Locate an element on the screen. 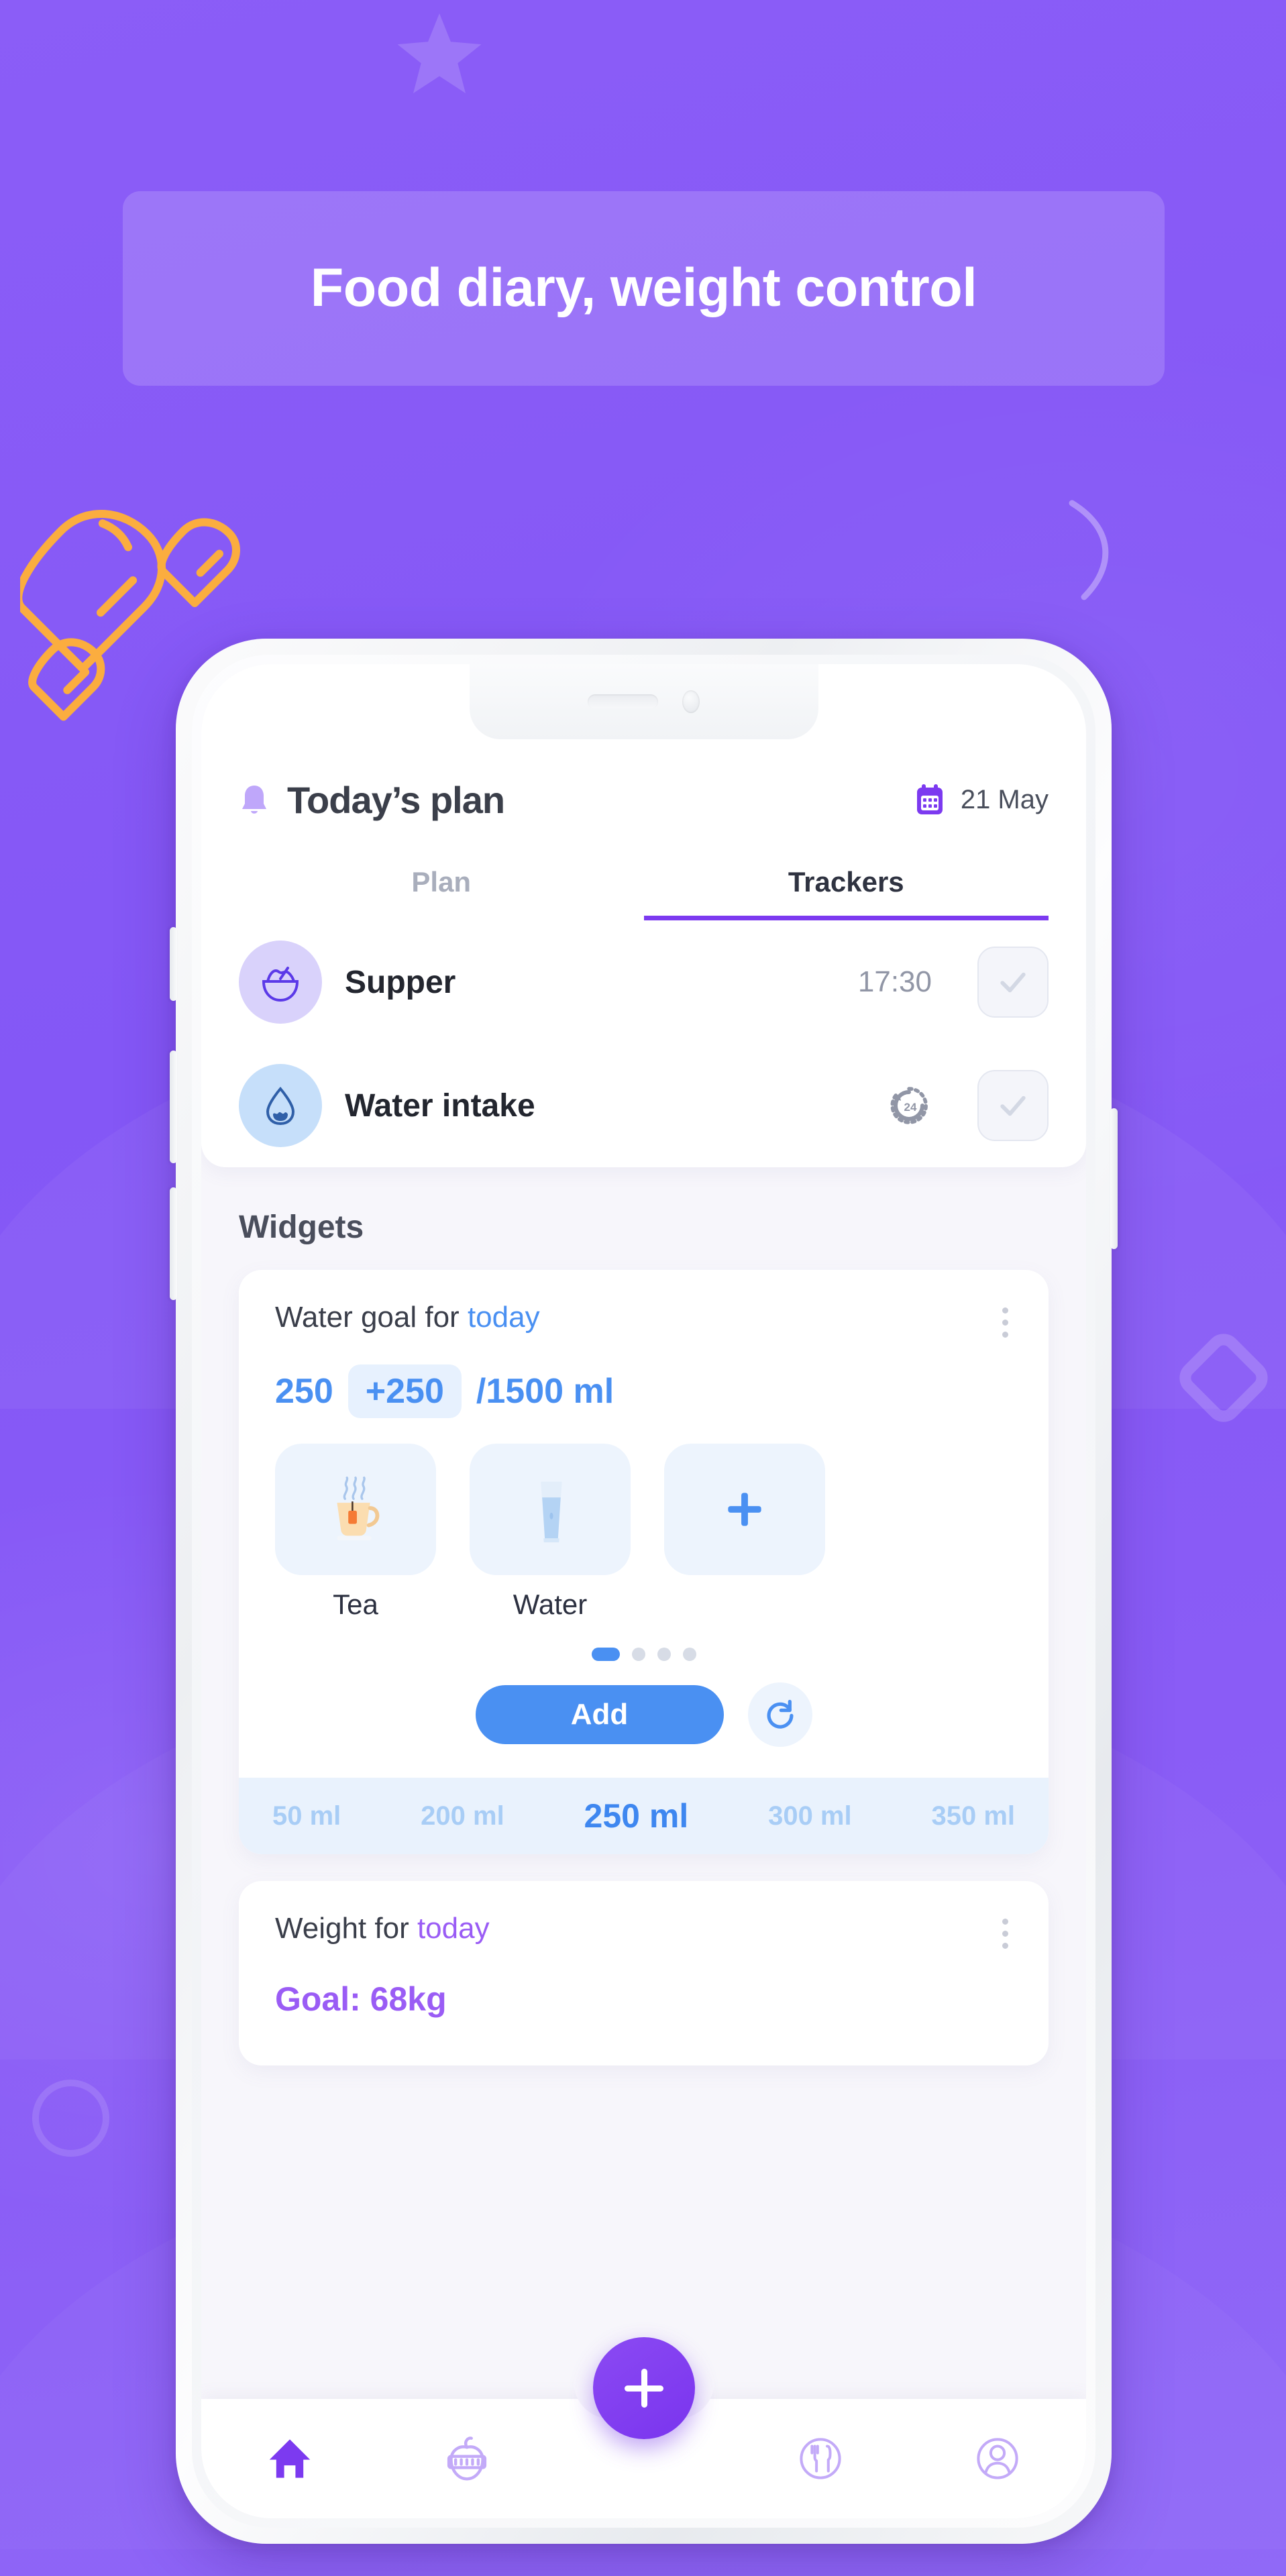  water-goal-amount: /1500 ml is located at coordinates (545, 1391).